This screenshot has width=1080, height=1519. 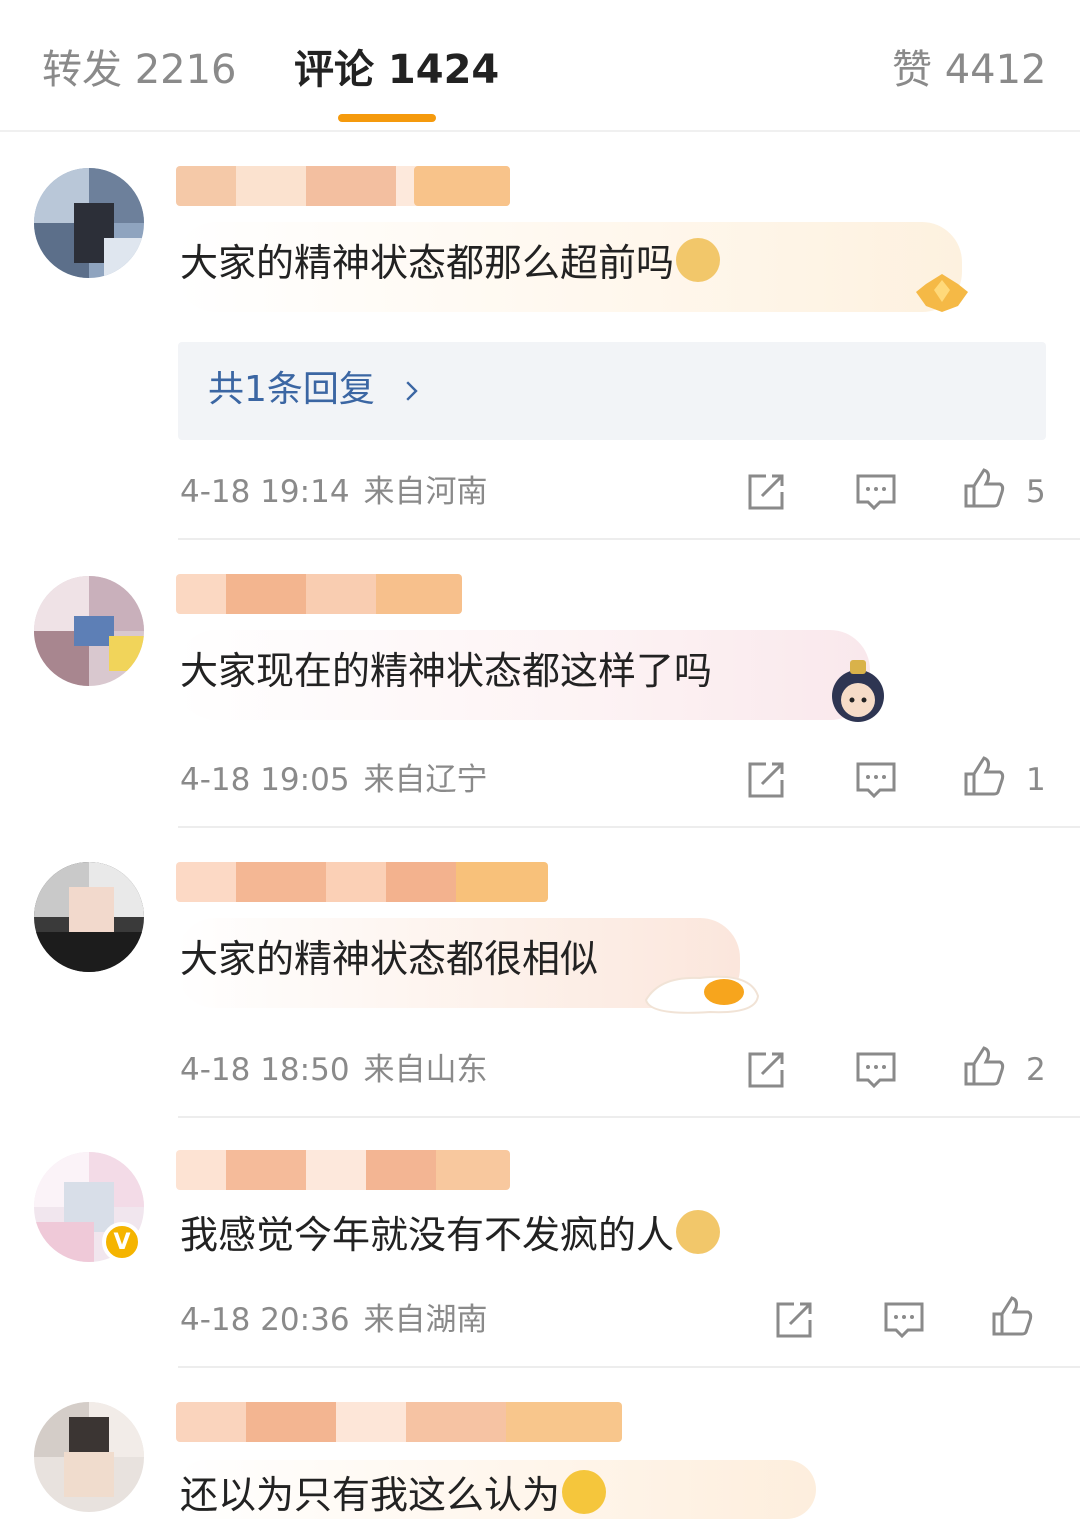 I want to click on comment-meta: 4-18 19:05 来自辽宁, so click(x=334, y=780).